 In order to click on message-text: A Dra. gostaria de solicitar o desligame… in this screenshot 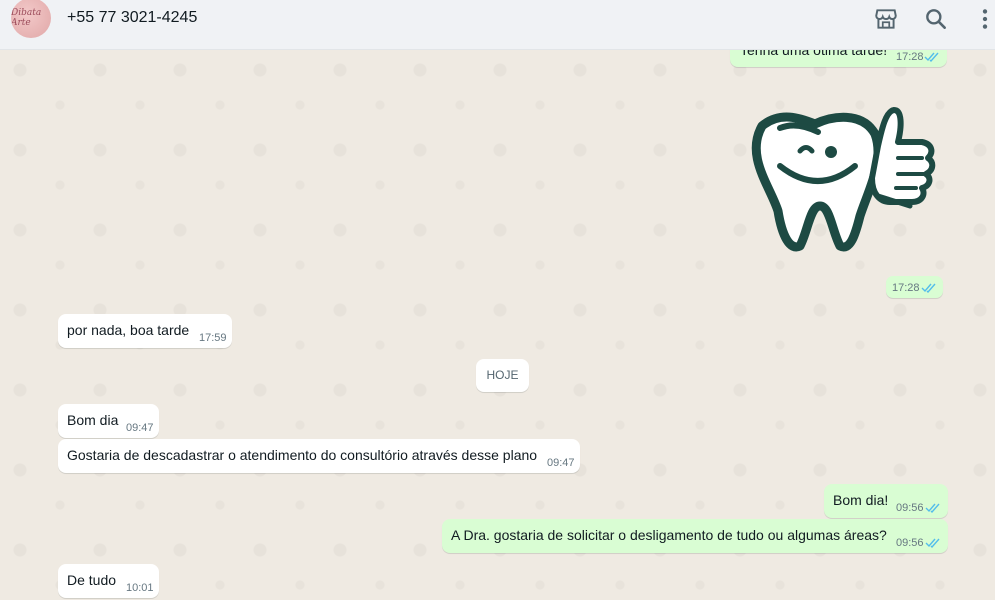, I will do `click(669, 535)`.